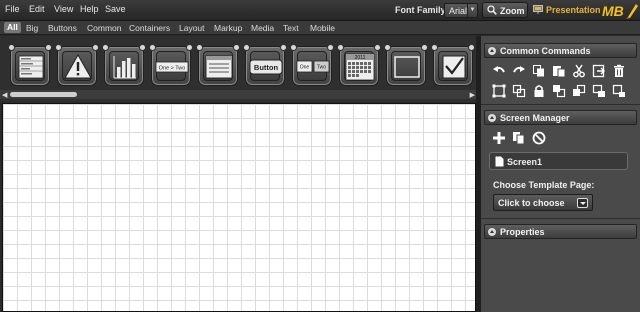 This screenshot has height=312, width=640. I want to click on bring-to-front-icon, so click(559, 91).